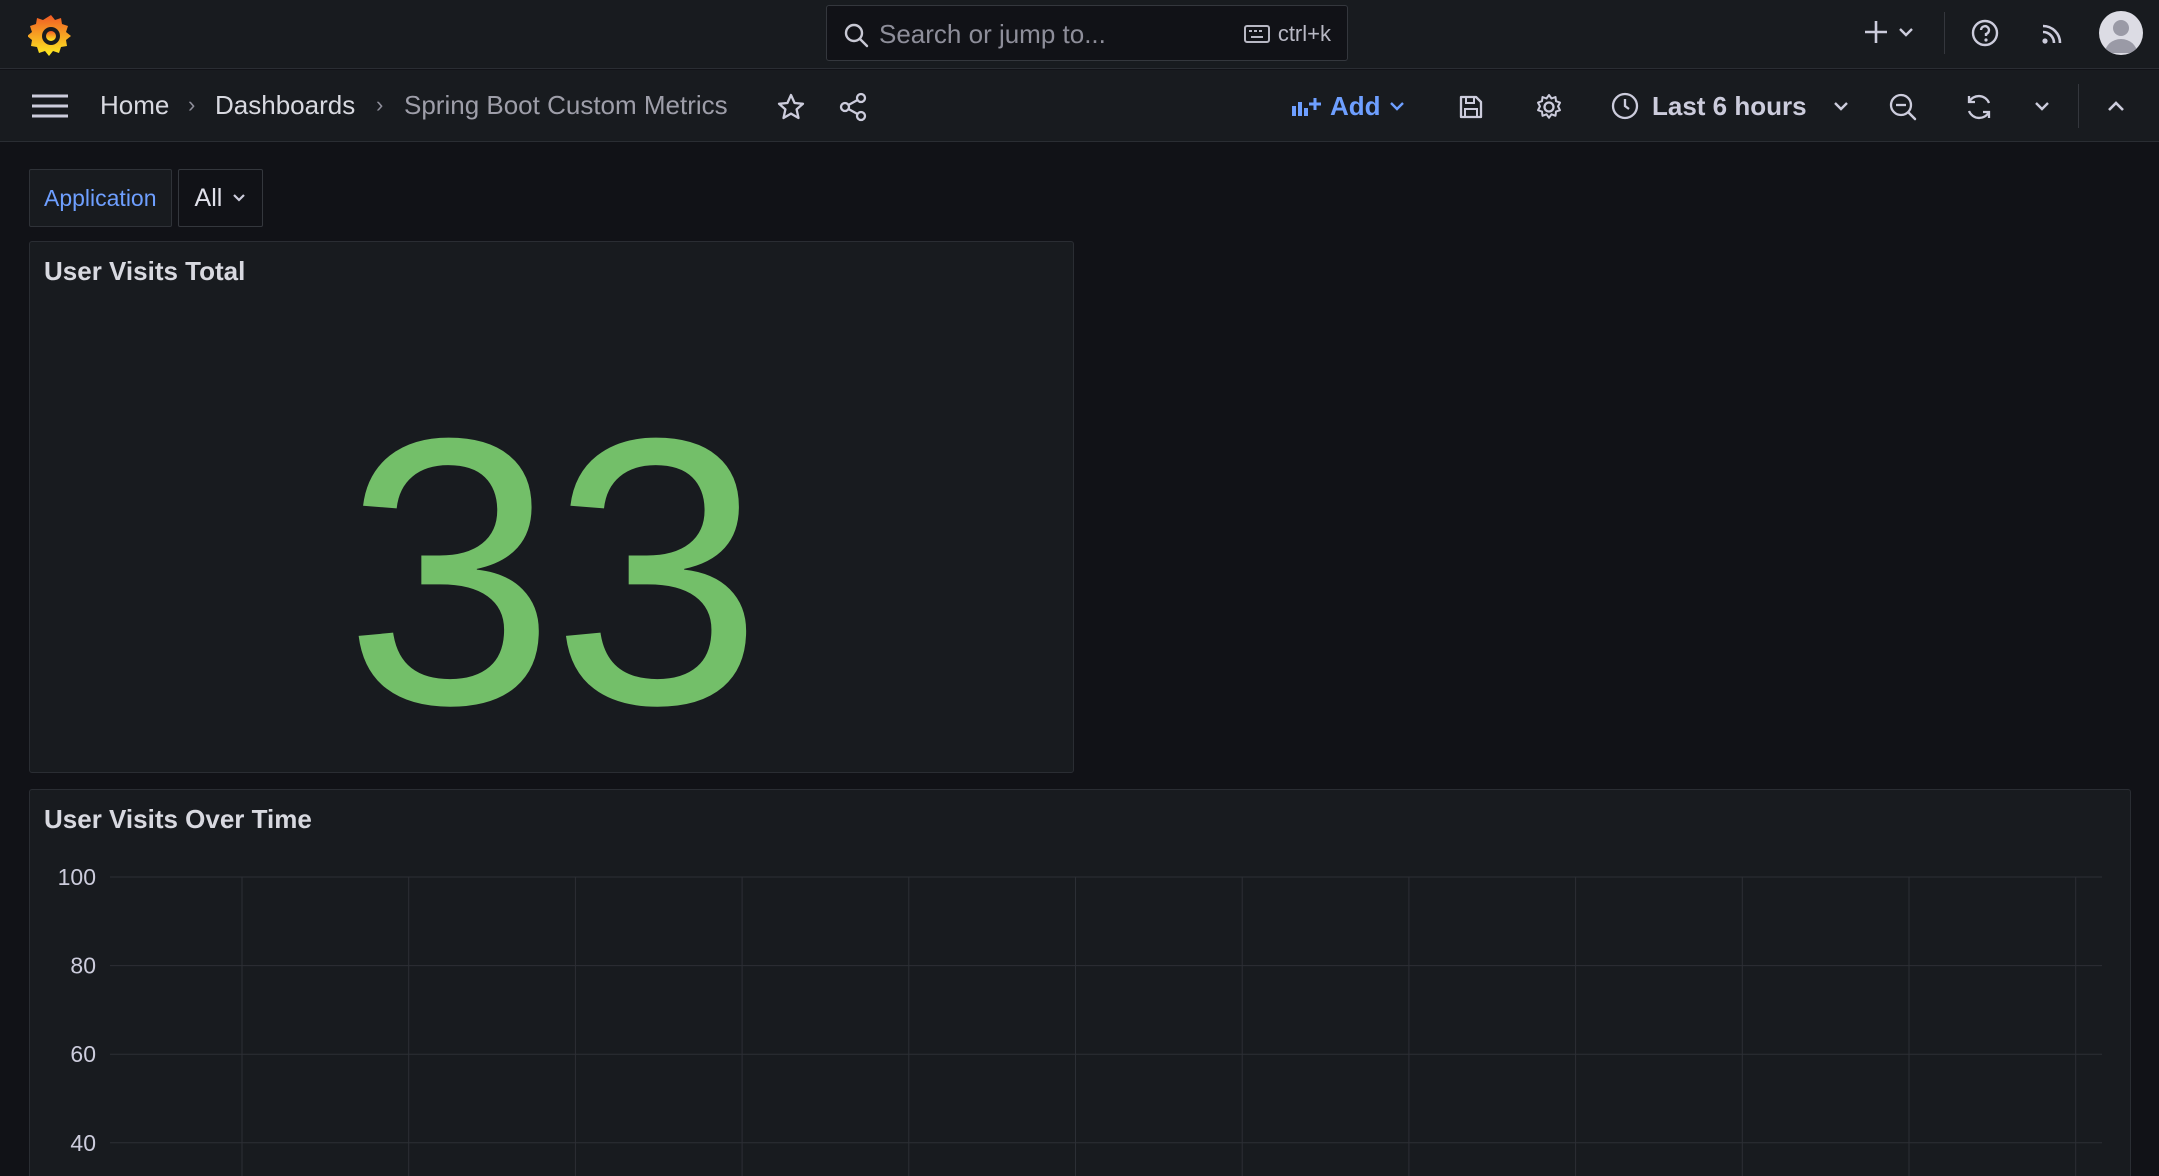 The height and width of the screenshot is (1176, 2159). Describe the element at coordinates (1549, 107) in the screenshot. I see `settings-gear-icon` at that location.